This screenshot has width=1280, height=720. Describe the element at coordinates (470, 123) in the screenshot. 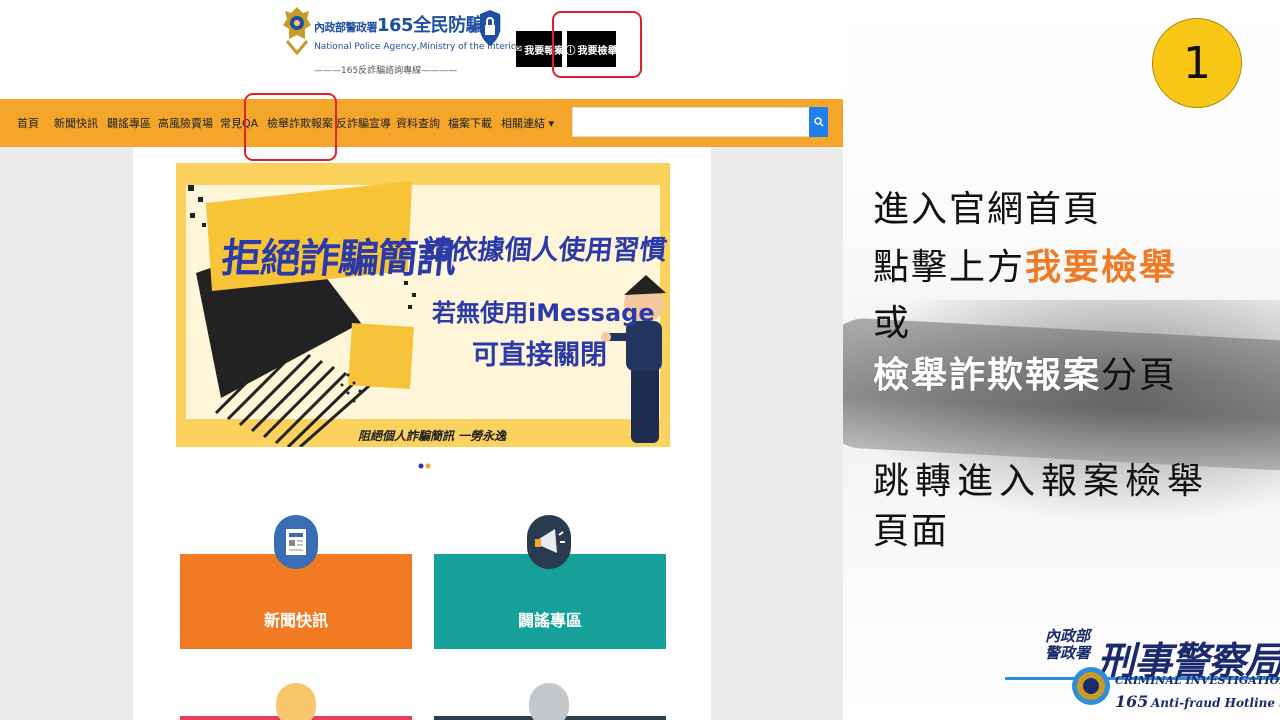

I see `nav-item-downloads: 檔案下載` at that location.